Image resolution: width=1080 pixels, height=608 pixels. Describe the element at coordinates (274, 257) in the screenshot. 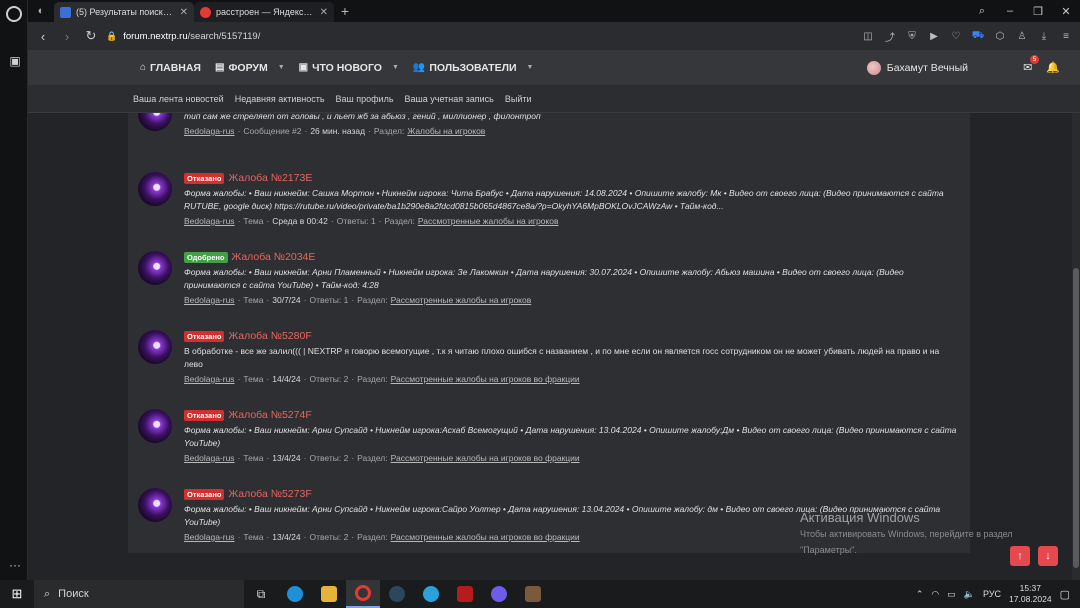

I see `result-title-text: Жалоба №2034Е` at that location.